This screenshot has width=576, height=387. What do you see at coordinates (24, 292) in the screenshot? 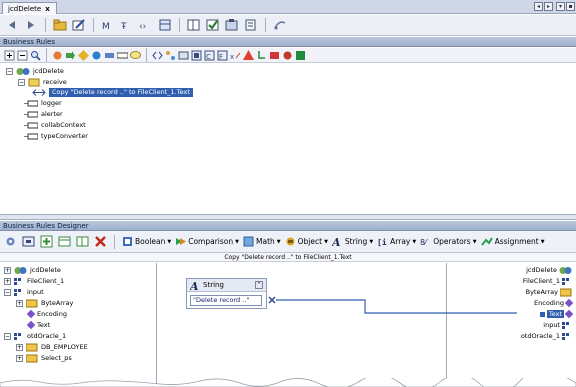
I see `source-node-input: − input` at bounding box center [24, 292].